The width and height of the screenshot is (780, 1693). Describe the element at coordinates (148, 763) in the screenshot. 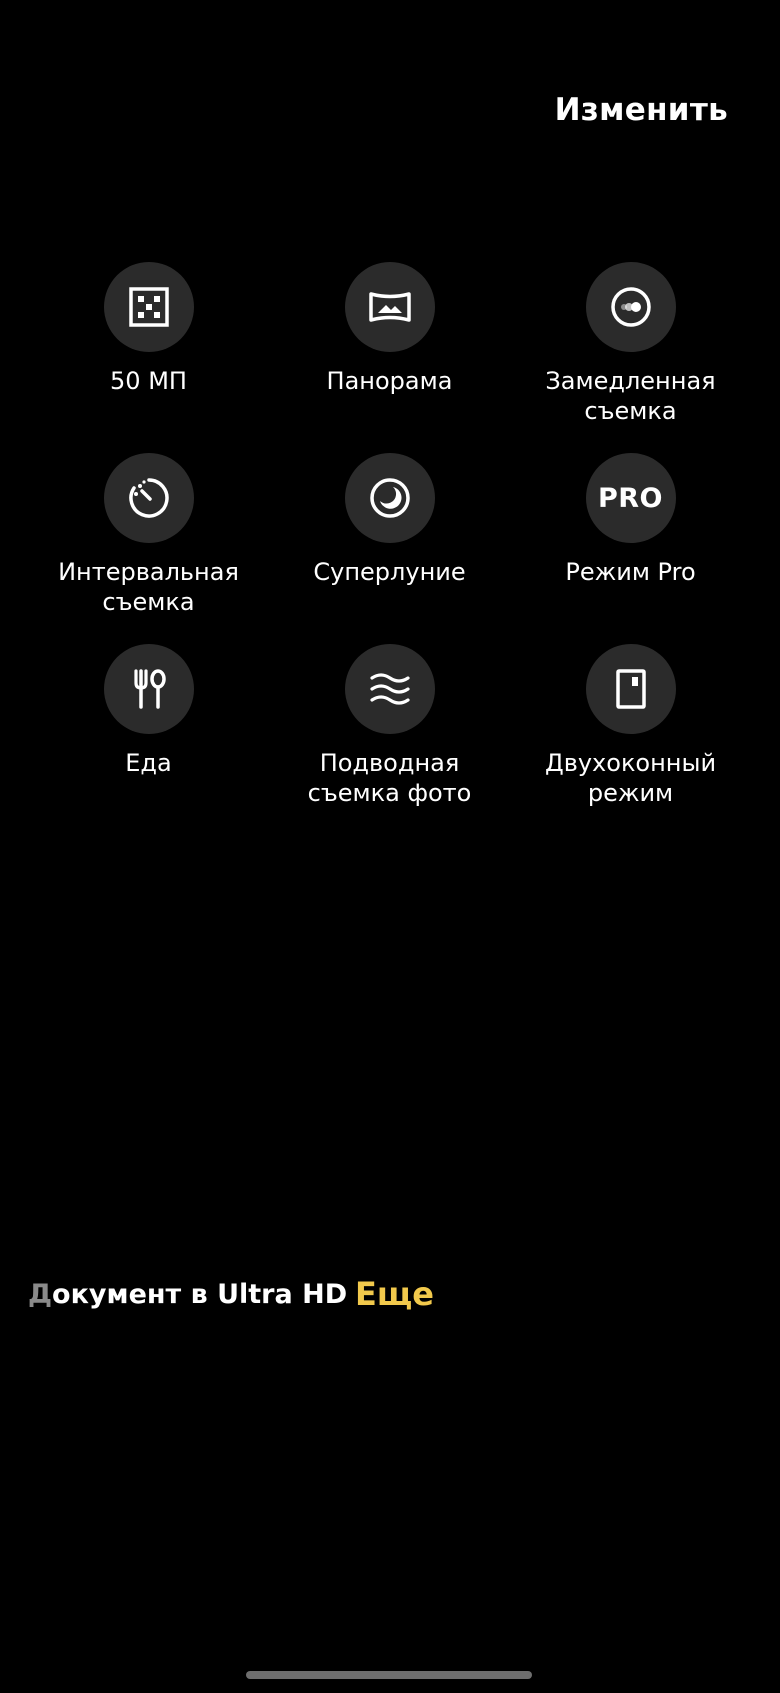

I see `mode-label: Еда` at that location.